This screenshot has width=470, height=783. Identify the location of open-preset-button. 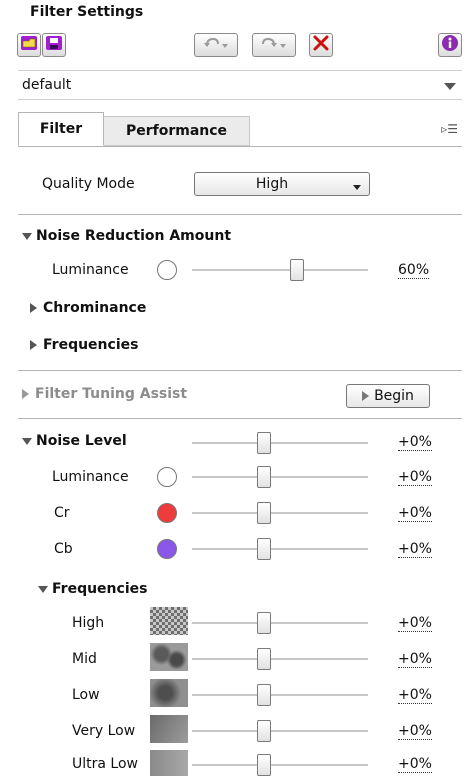
(29, 45).